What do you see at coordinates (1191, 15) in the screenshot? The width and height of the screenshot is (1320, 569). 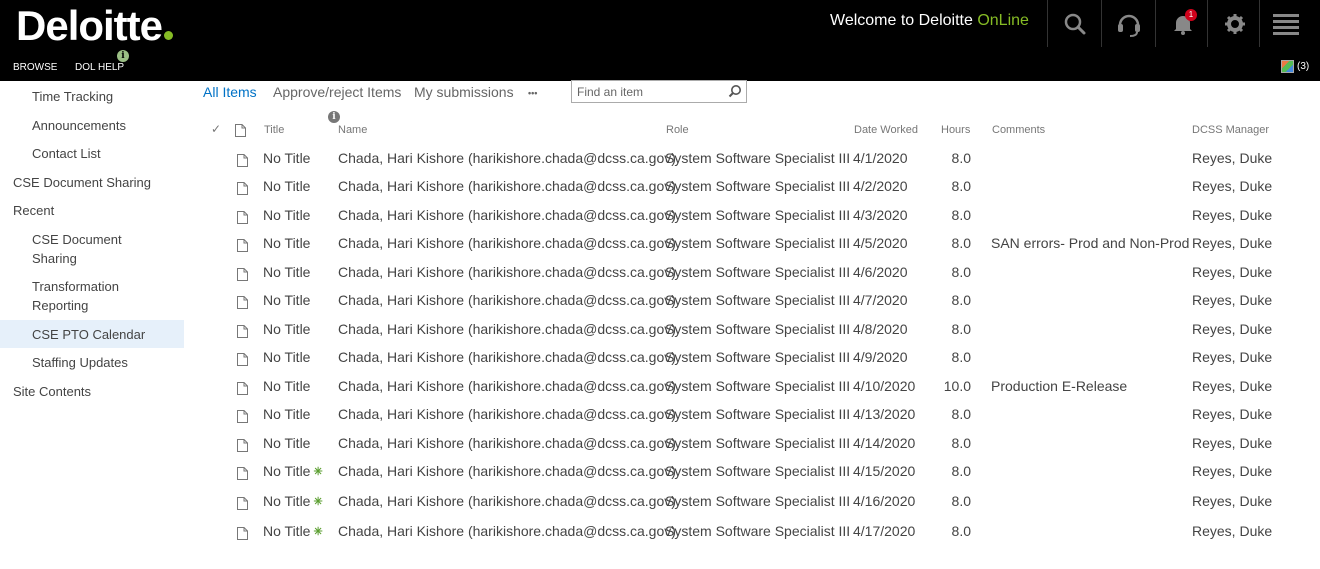 I see `notification-badge: 1` at bounding box center [1191, 15].